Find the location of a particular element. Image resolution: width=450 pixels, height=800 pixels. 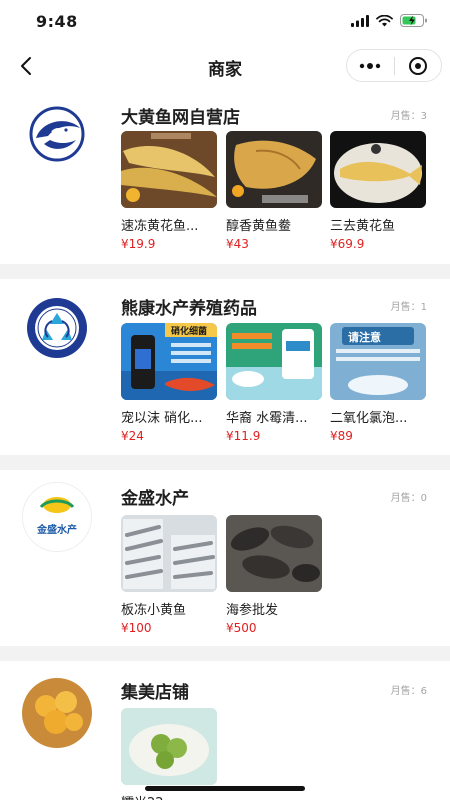

product-name: 三去黄花鱼 is located at coordinates (363, 226).